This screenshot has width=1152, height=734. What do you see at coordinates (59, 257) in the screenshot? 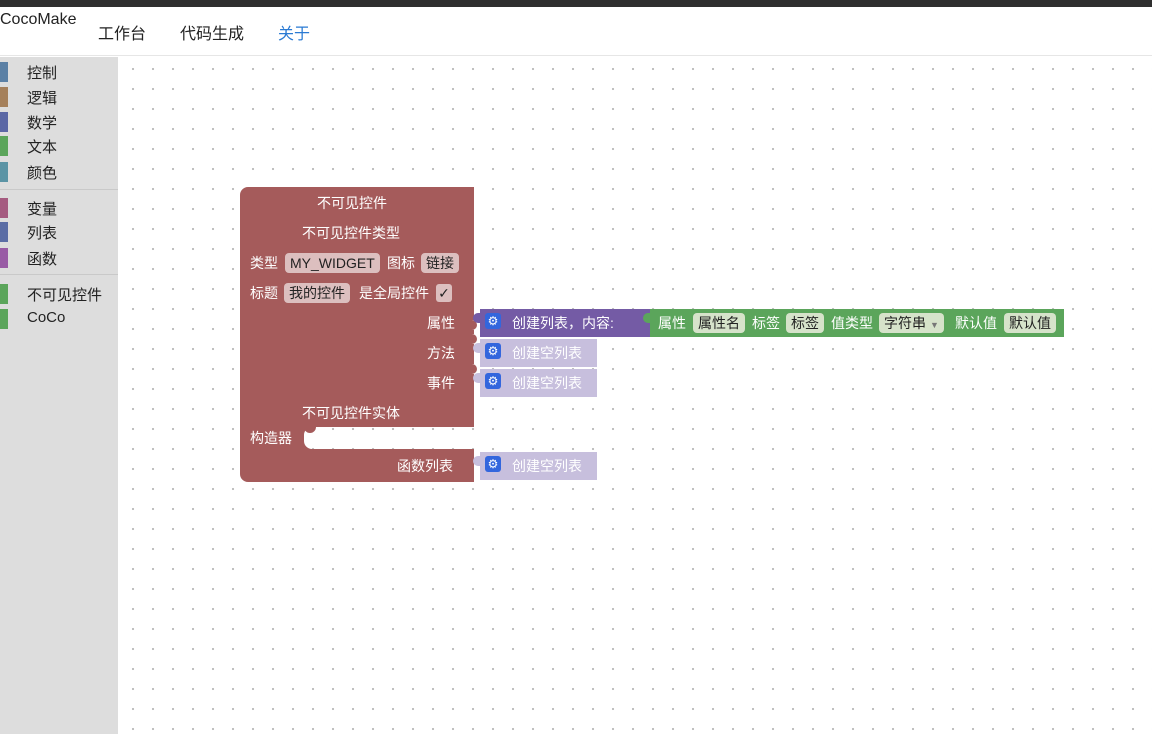
I see `toolbox-category-functions: 函数` at bounding box center [59, 257].